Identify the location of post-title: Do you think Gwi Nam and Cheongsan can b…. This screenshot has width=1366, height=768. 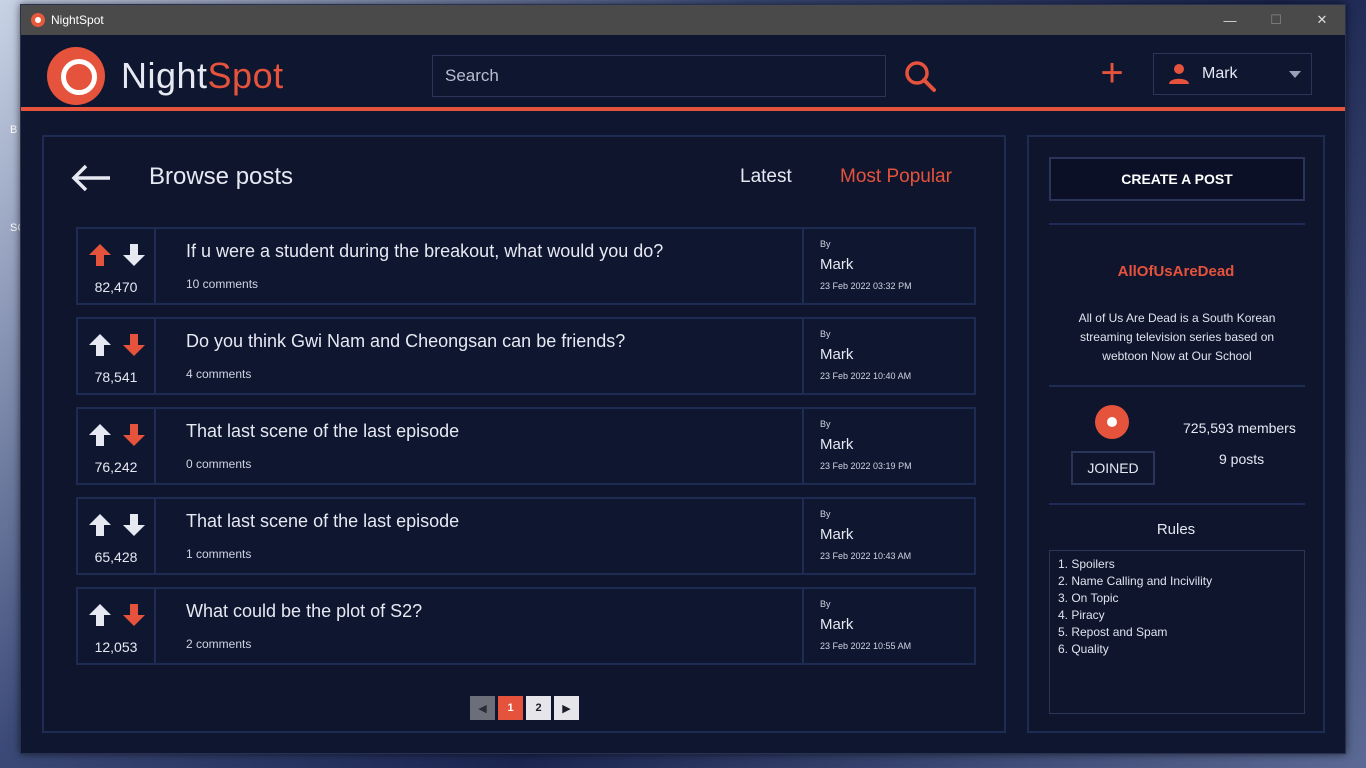
(405, 341).